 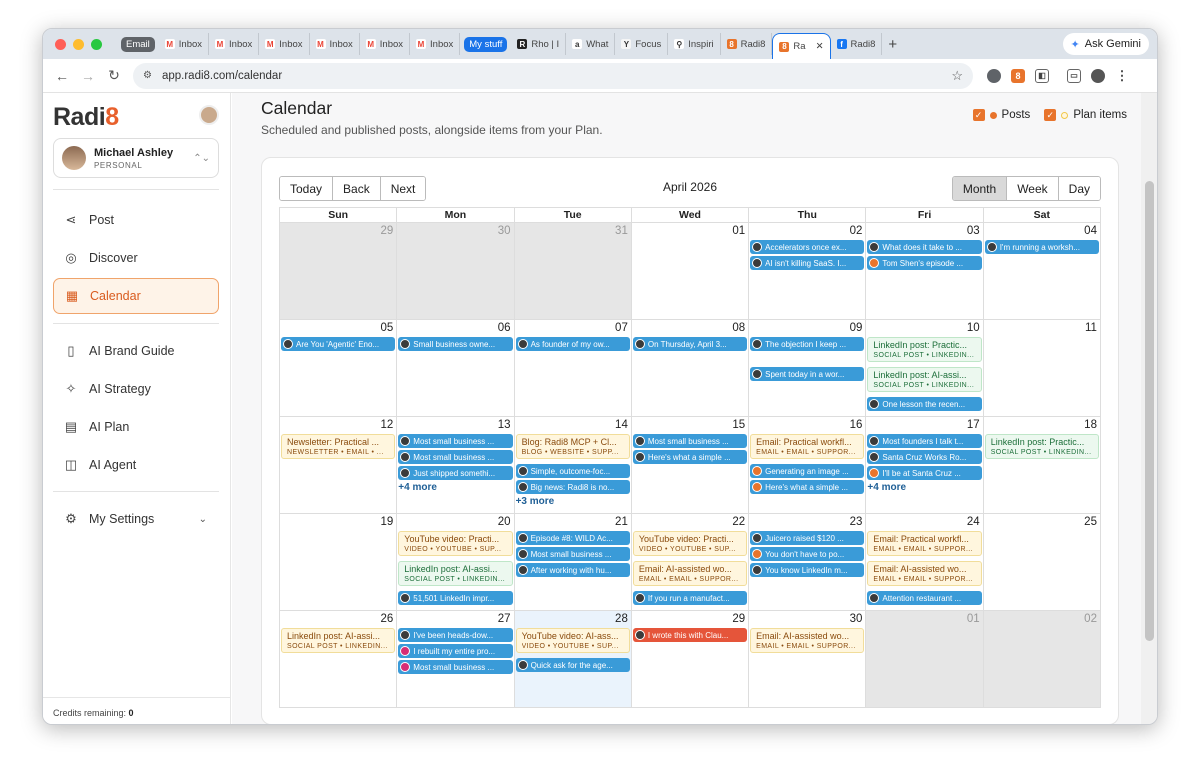 I want to click on sidebar-item-ai-agent: ◫ AI Agent, so click(x=136, y=465).